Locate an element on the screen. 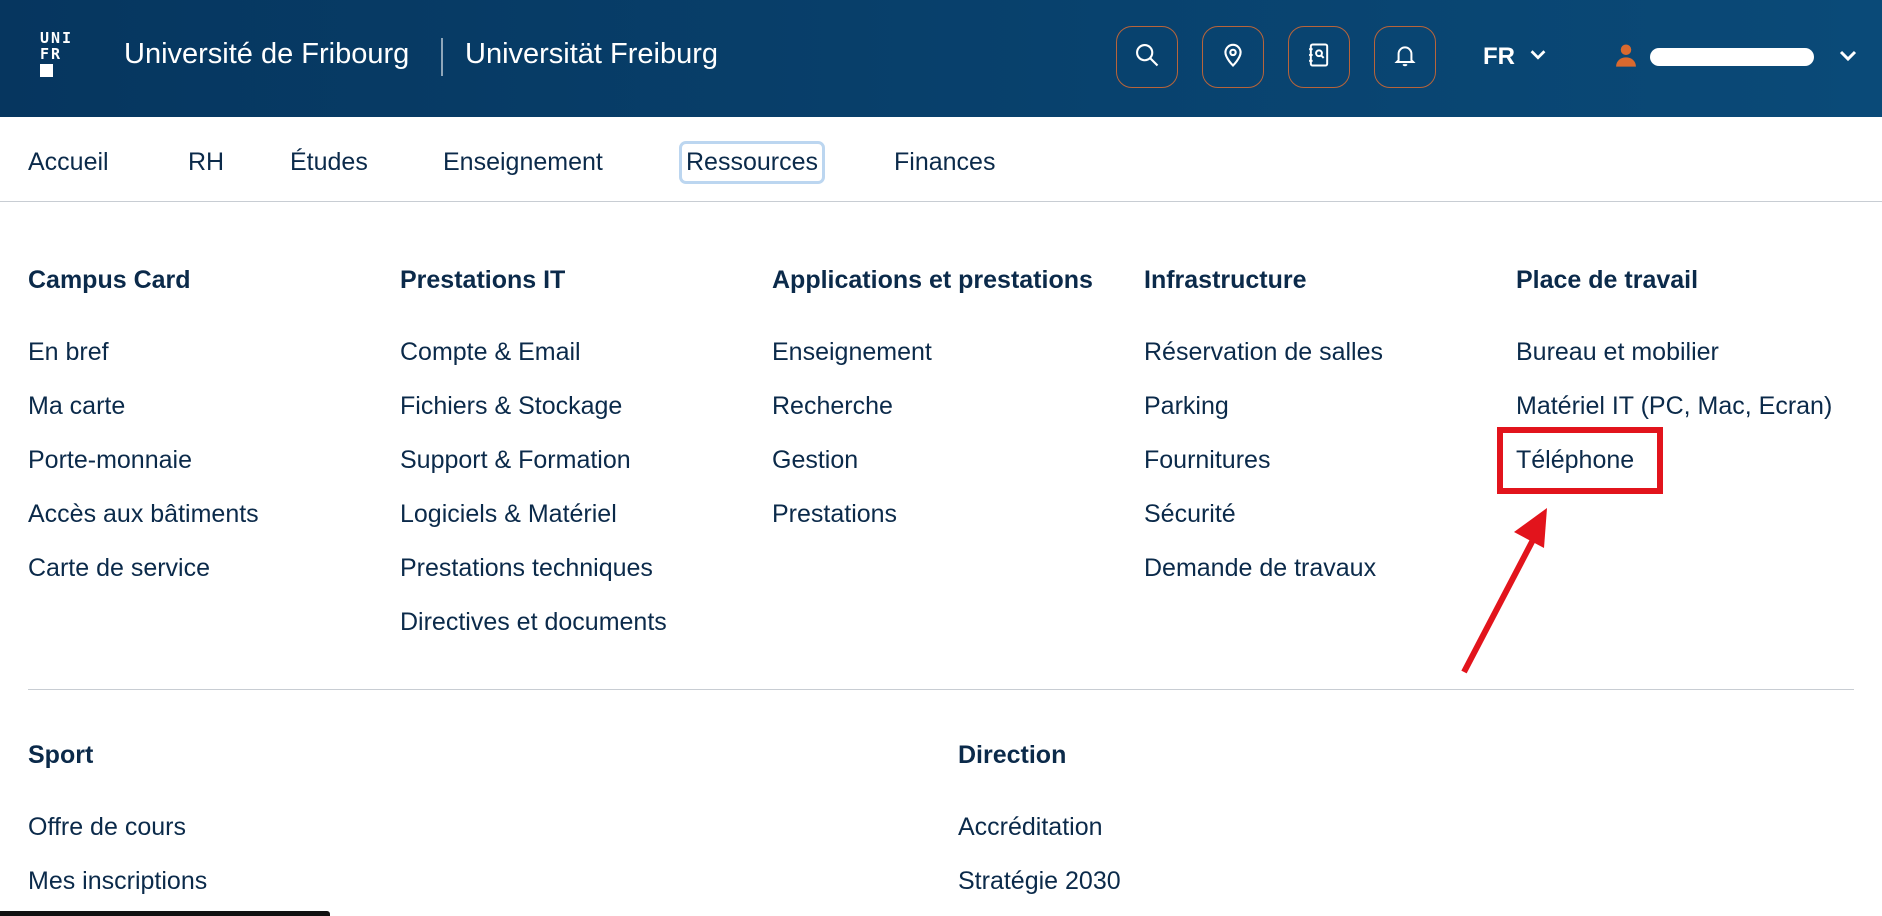 The height and width of the screenshot is (916, 1882). column-title-direction: Direction is located at coordinates (1012, 755).